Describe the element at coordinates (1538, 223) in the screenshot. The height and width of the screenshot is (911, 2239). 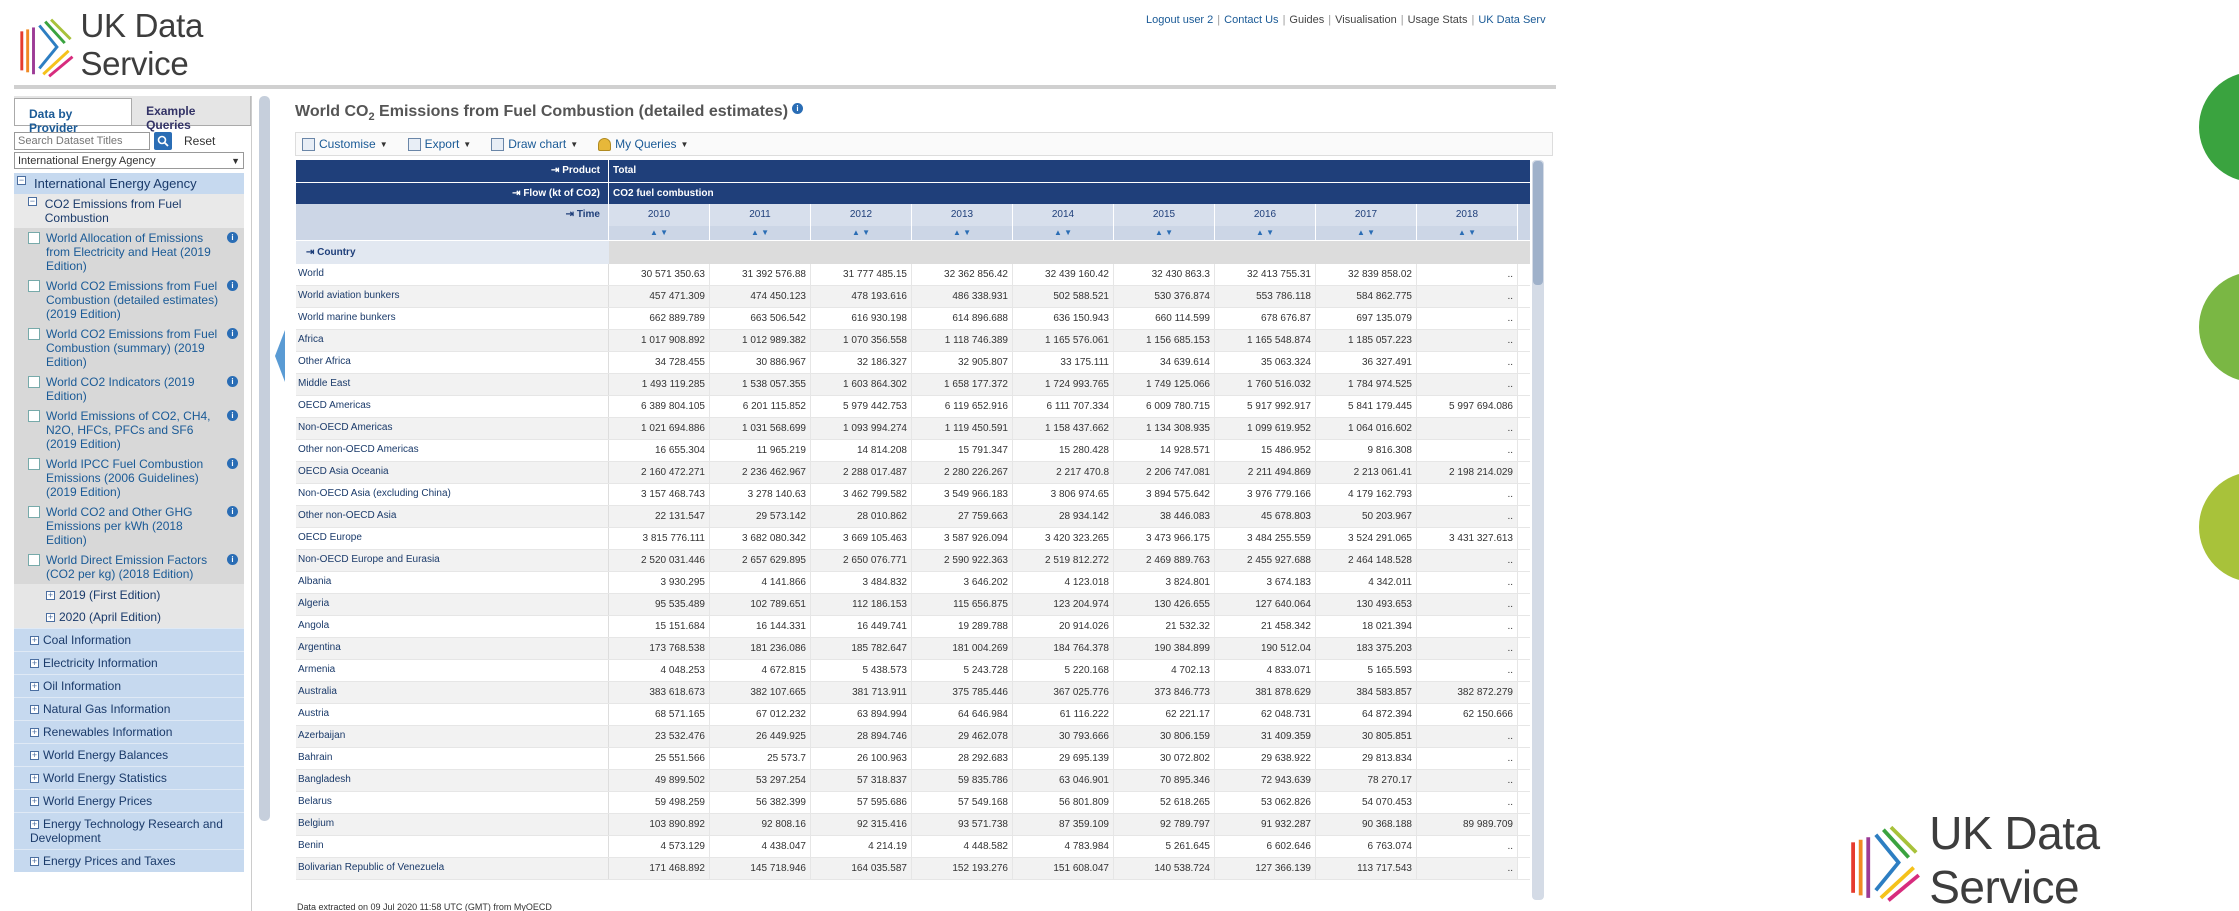
I see `table-scrollbar-thumb` at that location.